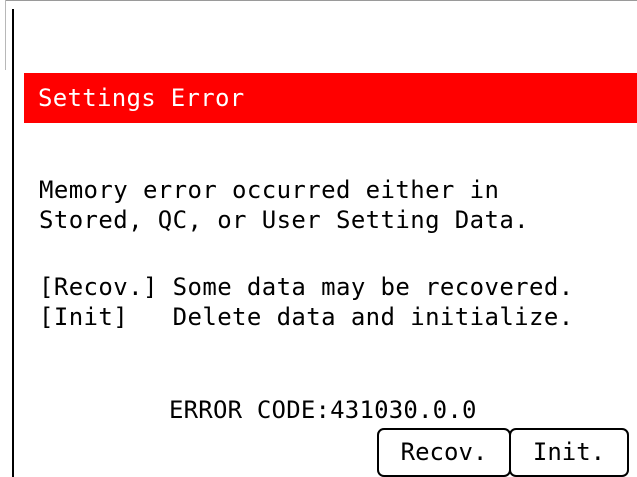  I want to click on message-line-2: Stored, QC, or User Setting Data., so click(284, 220).